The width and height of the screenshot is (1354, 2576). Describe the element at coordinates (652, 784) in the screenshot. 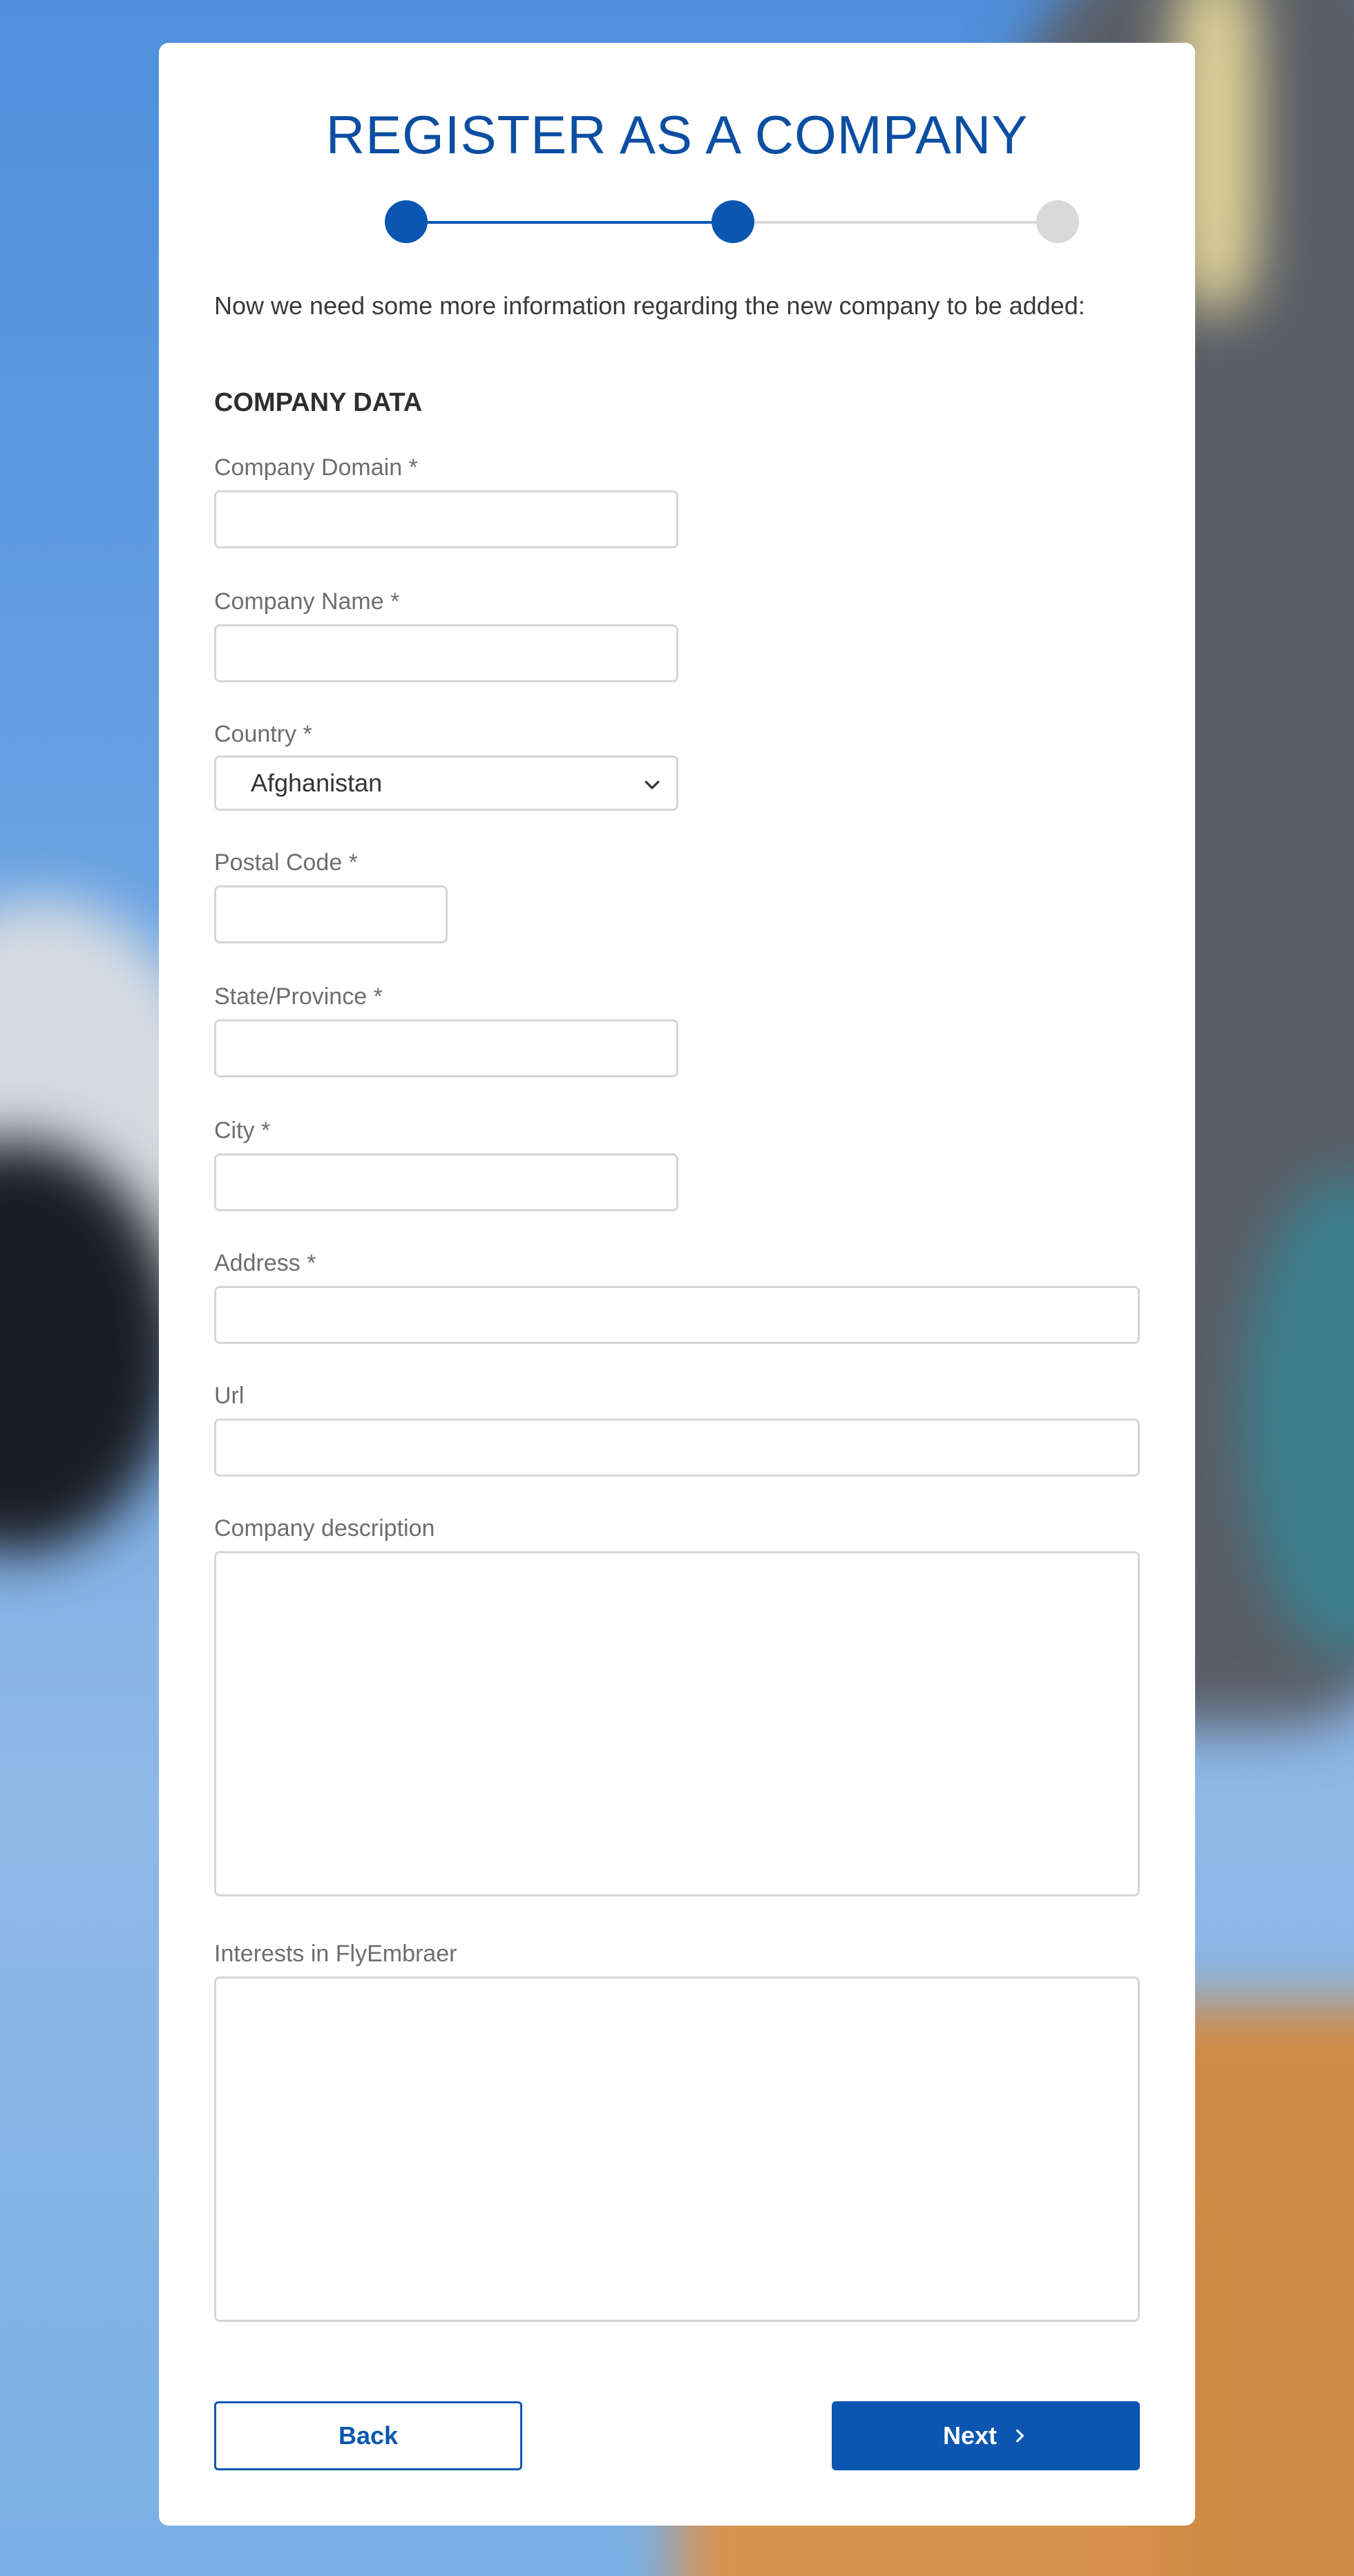

I see `chevron-down-icon` at that location.